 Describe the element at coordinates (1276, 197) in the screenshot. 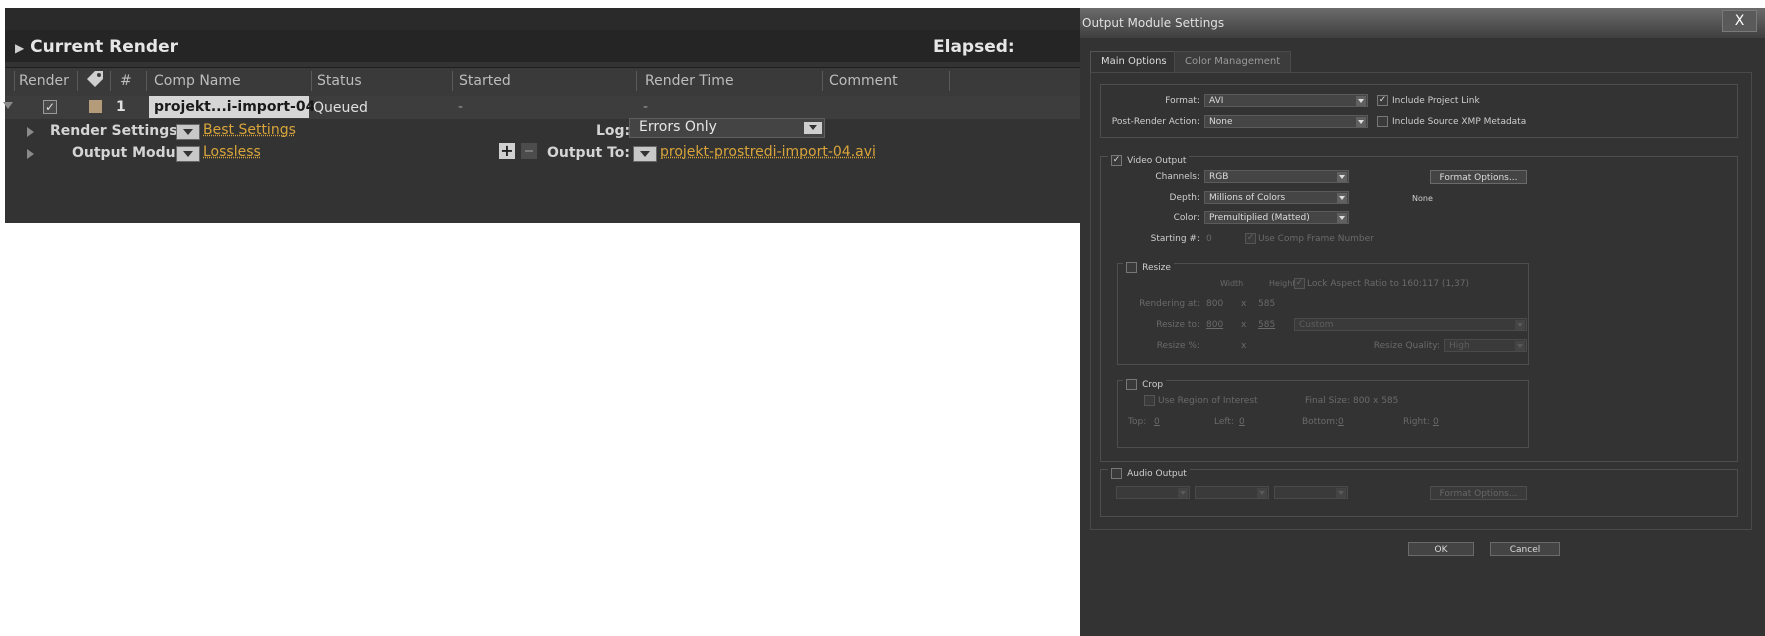

I see `depth-select: Millions of Colors` at that location.